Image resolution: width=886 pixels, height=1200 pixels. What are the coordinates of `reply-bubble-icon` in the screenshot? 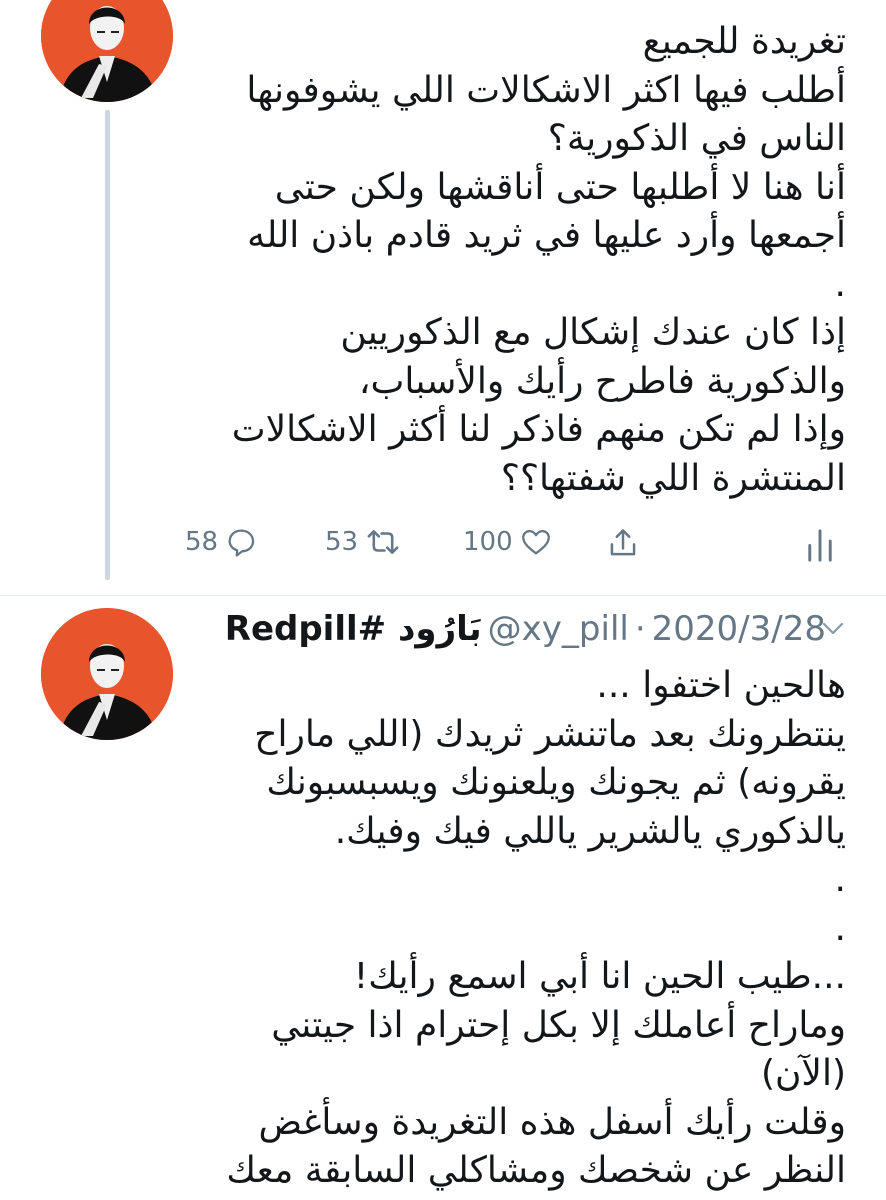 It's located at (241, 543).